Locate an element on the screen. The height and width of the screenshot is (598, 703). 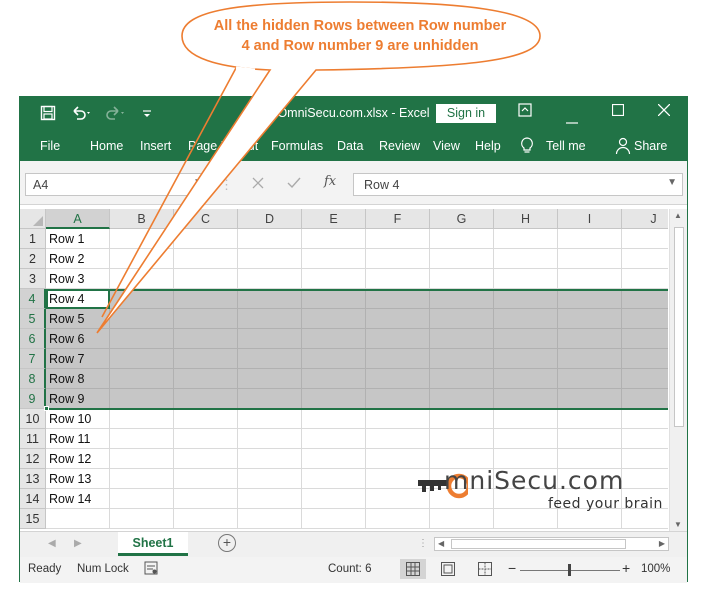
scroll-down-icon: ▼ is located at coordinates (678, 524).